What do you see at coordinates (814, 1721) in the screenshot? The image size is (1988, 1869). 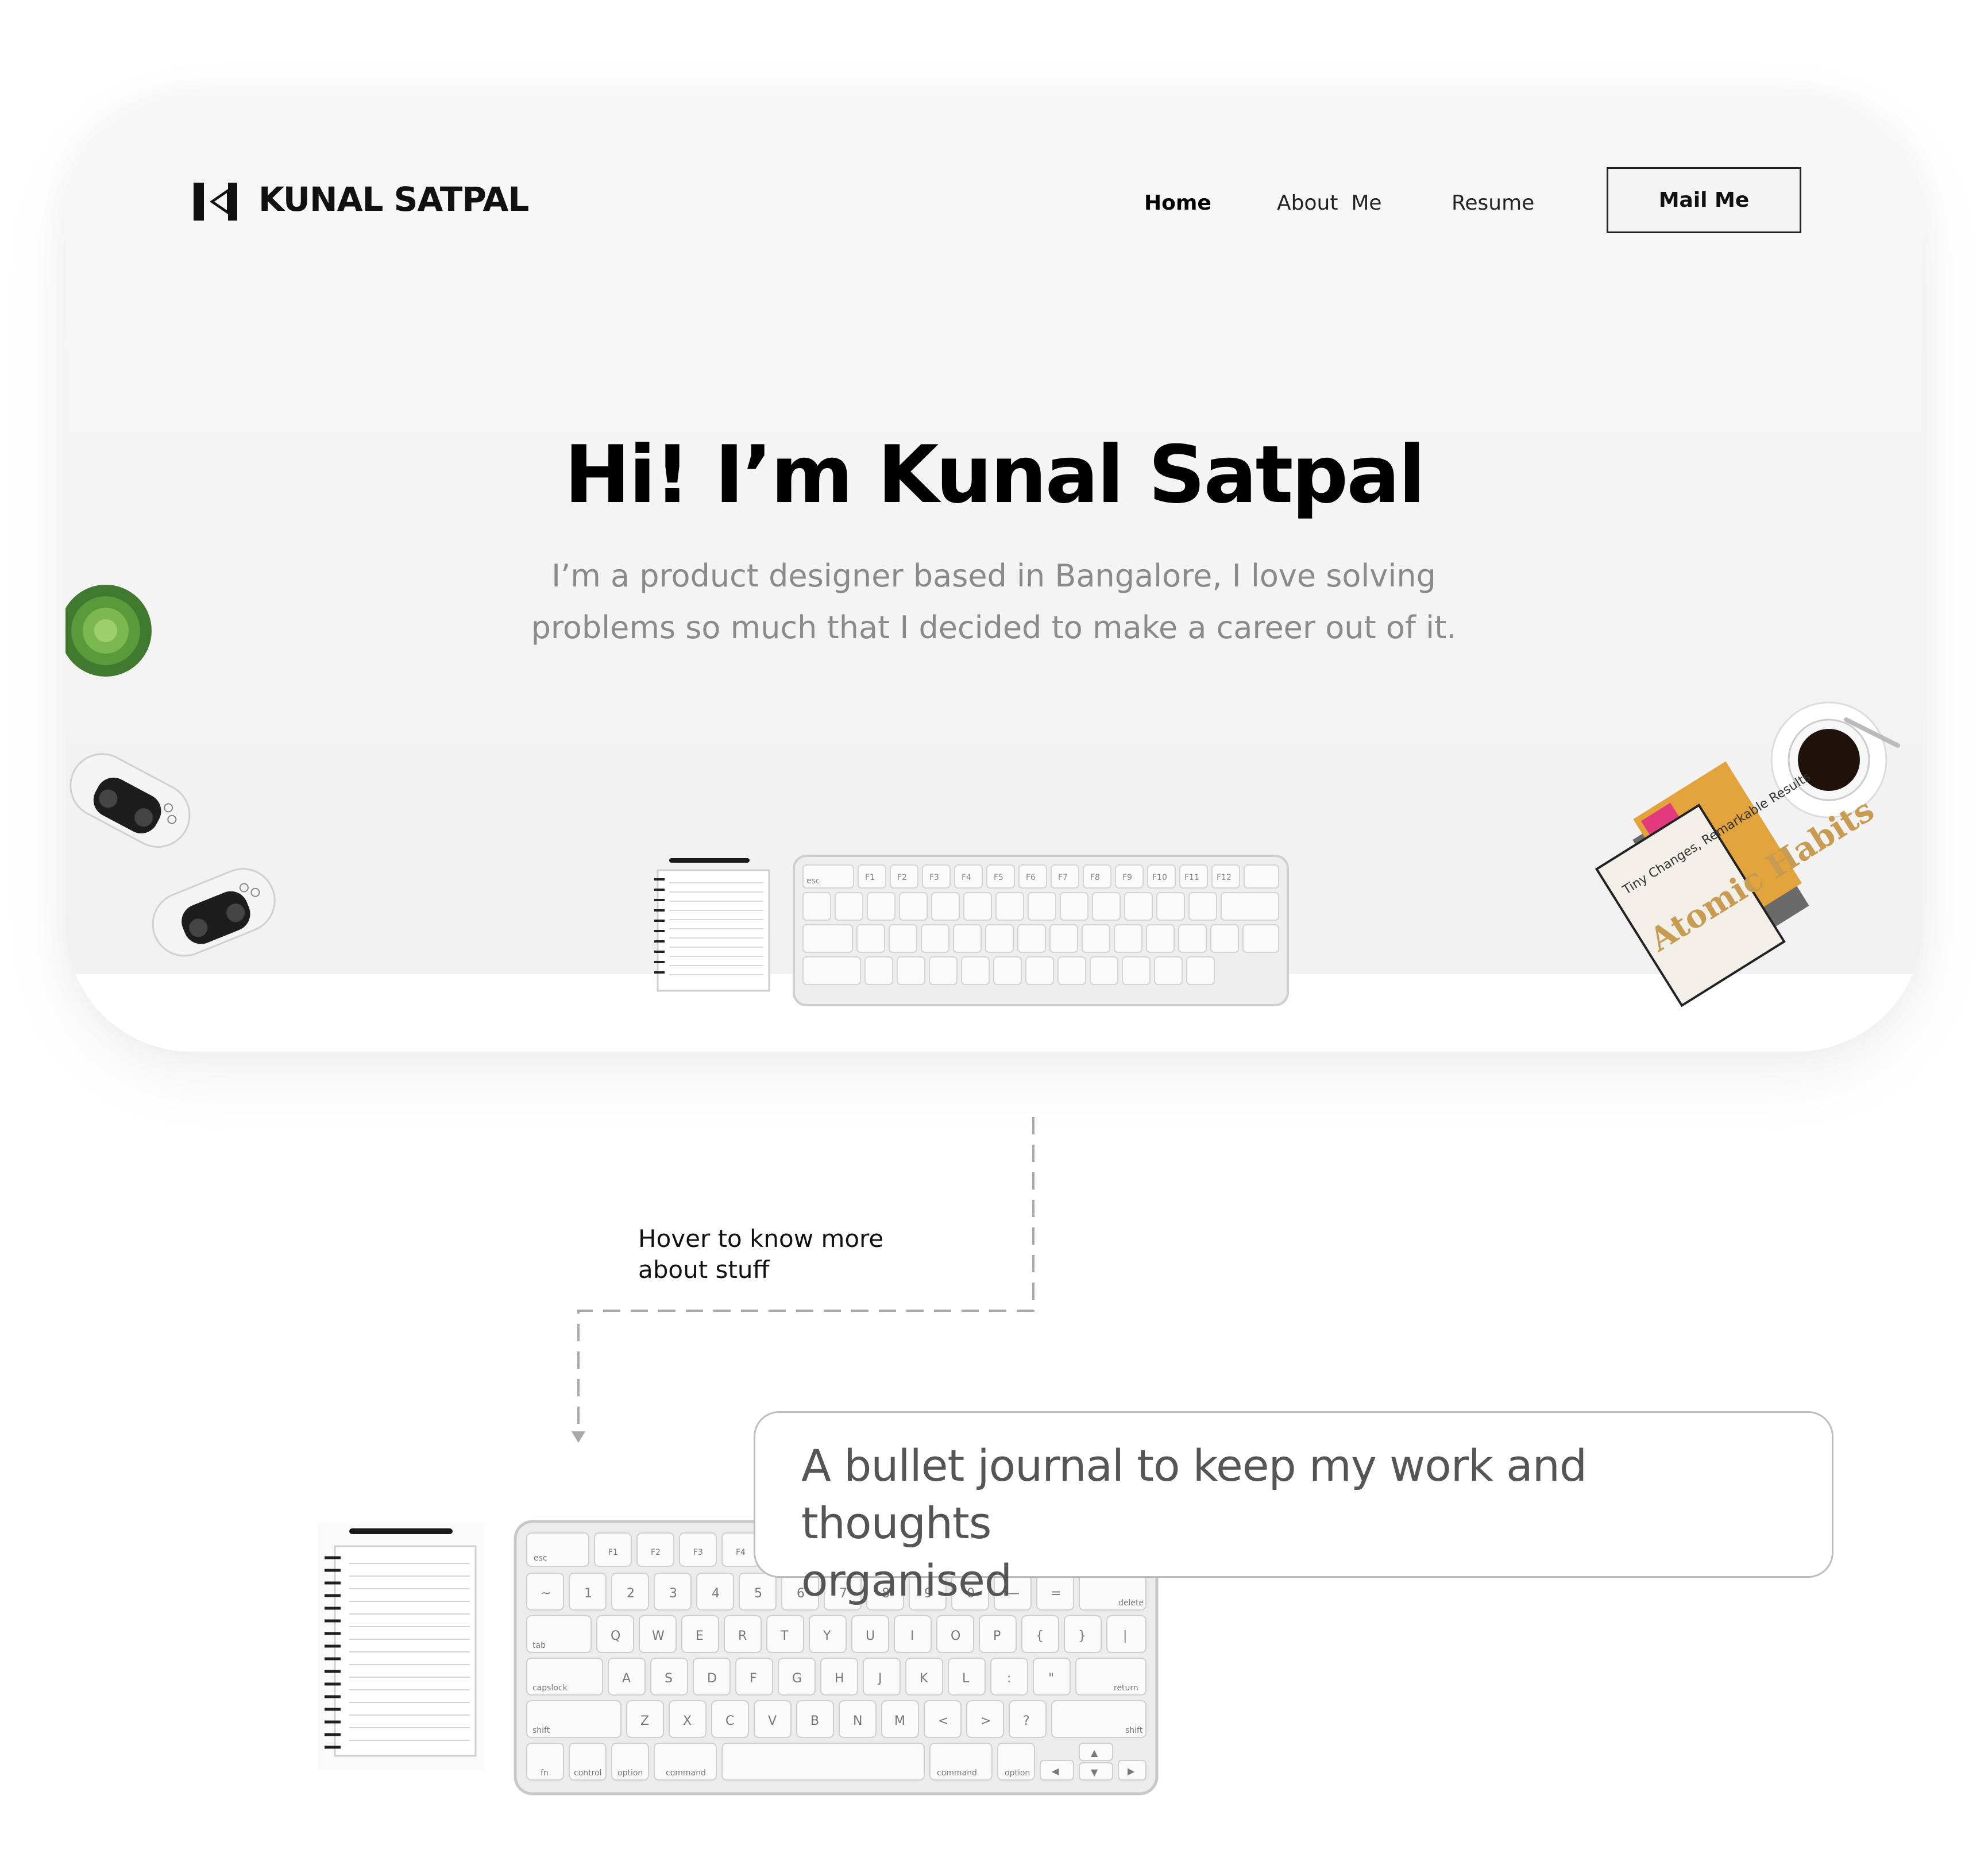 I see `key-b: B` at bounding box center [814, 1721].